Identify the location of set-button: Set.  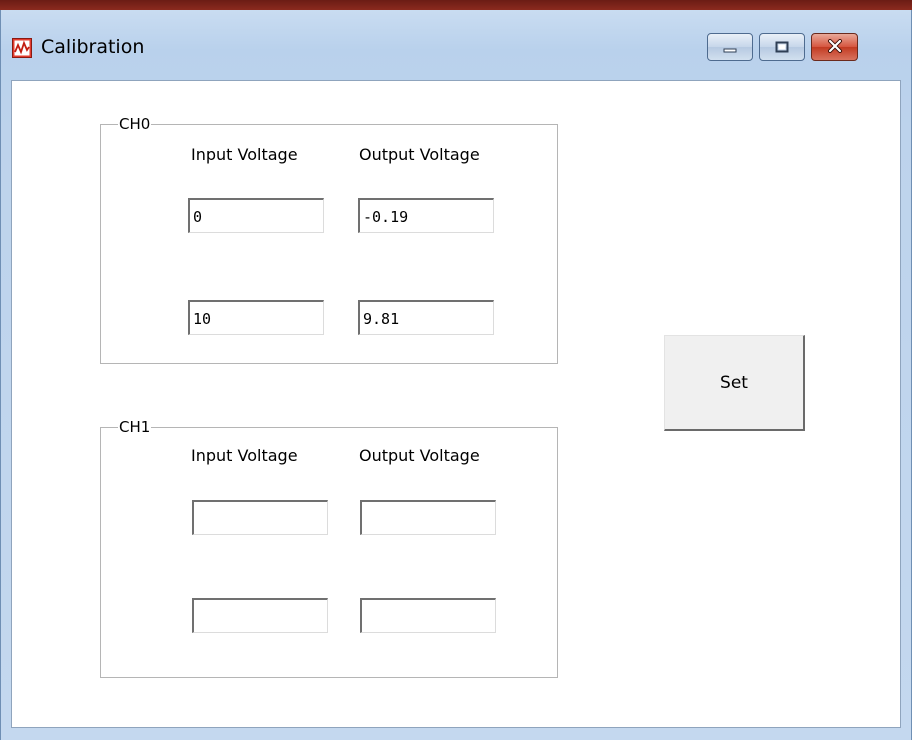
(734, 383).